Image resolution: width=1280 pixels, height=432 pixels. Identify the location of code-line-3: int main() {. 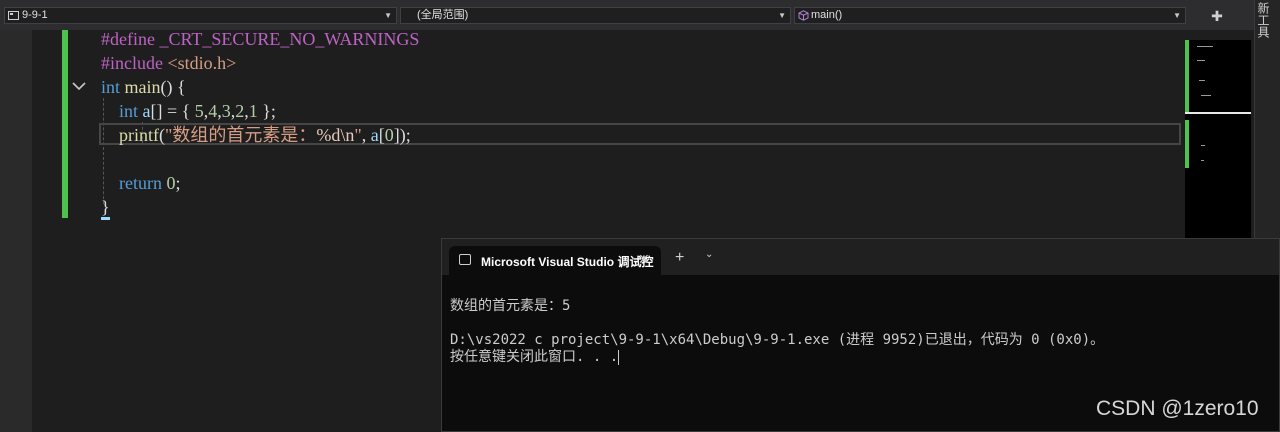
(143, 87).